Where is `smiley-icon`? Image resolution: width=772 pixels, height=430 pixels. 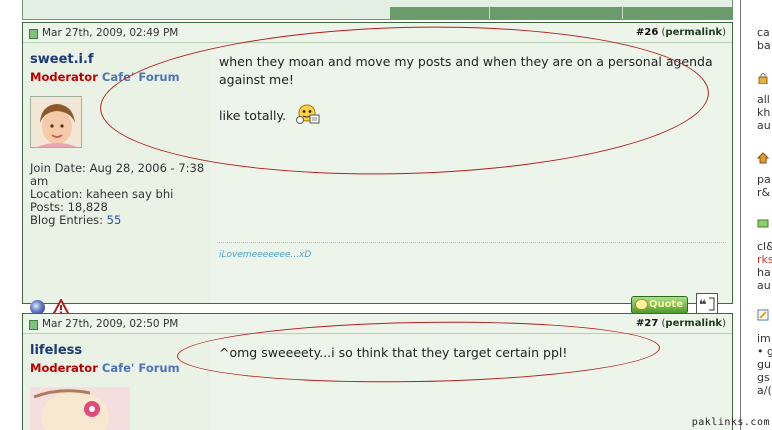 smiley-icon is located at coordinates (308, 114).